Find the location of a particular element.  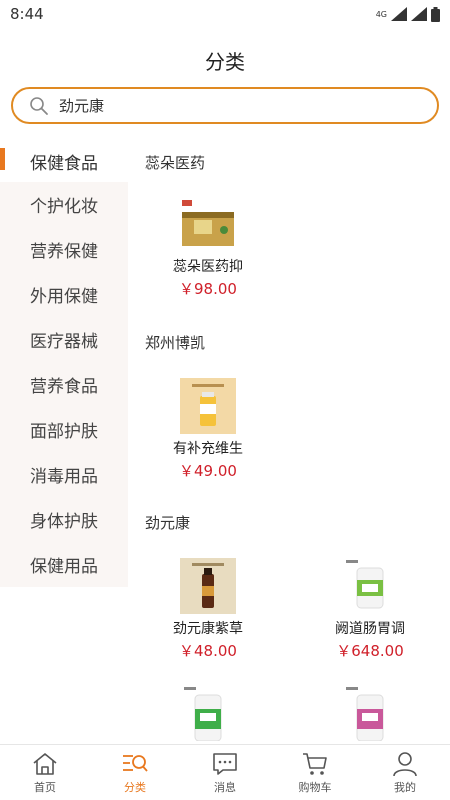

search-icon is located at coordinates (39, 105).